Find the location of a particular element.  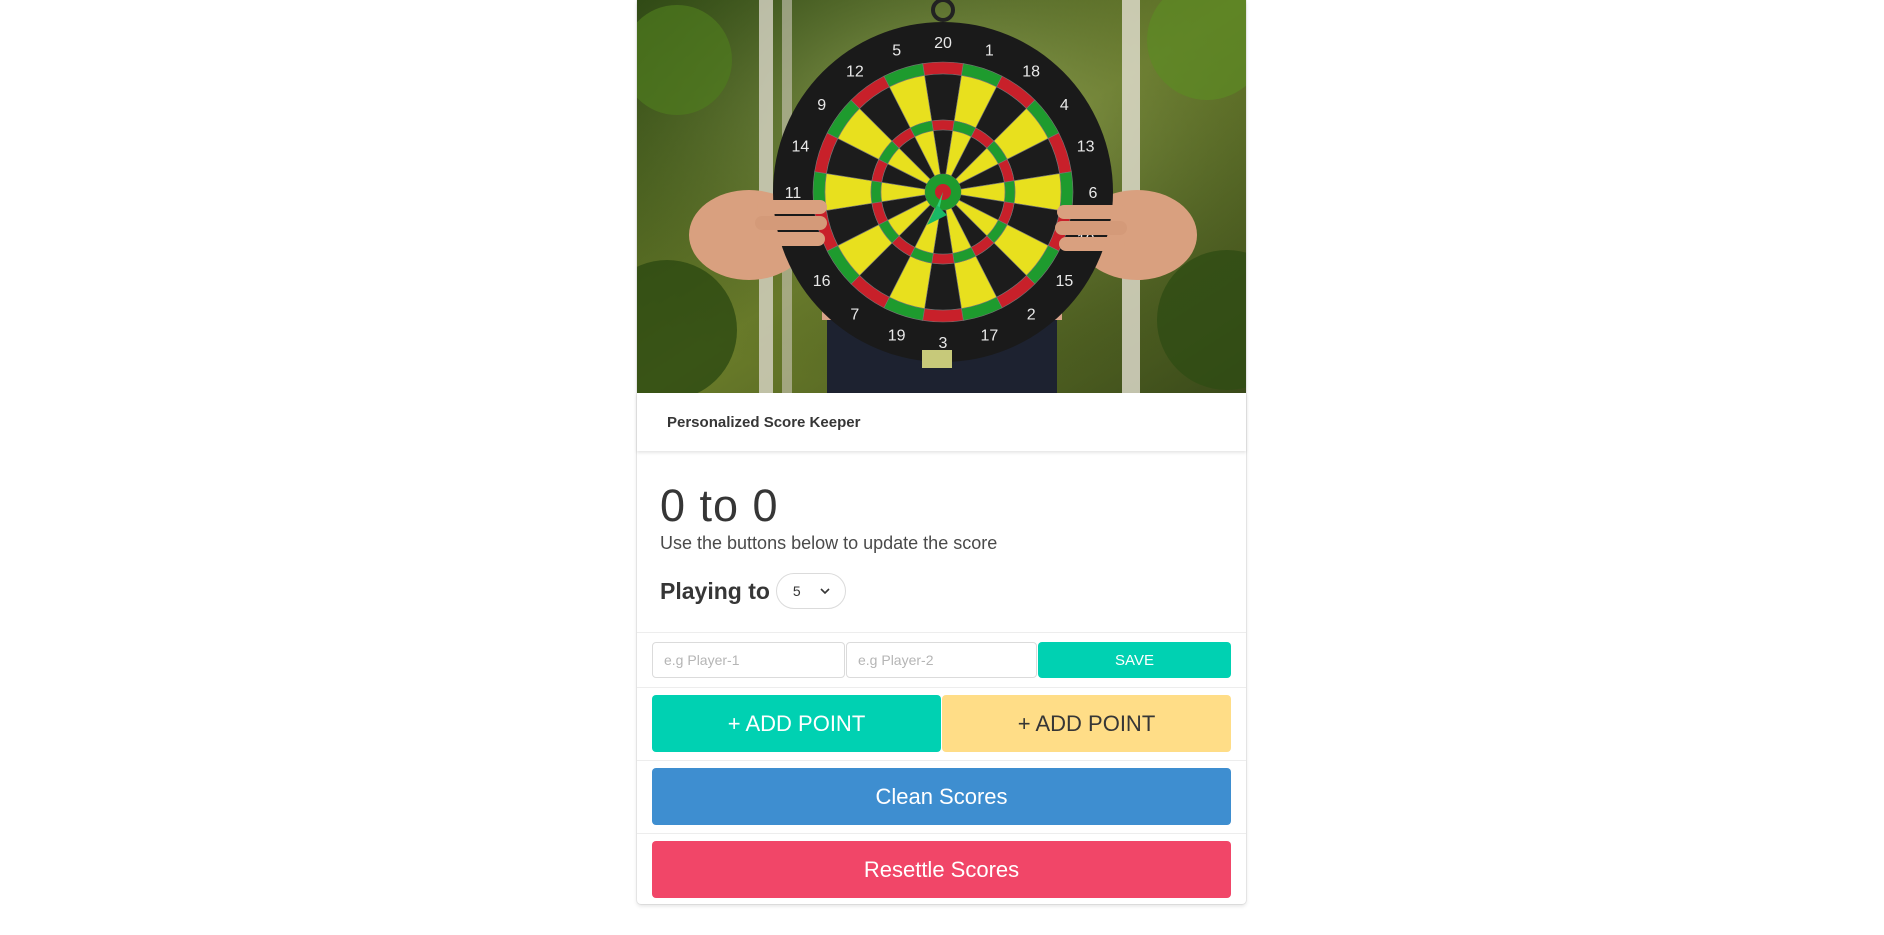

dartboard-number: 13 is located at coordinates (1086, 147).